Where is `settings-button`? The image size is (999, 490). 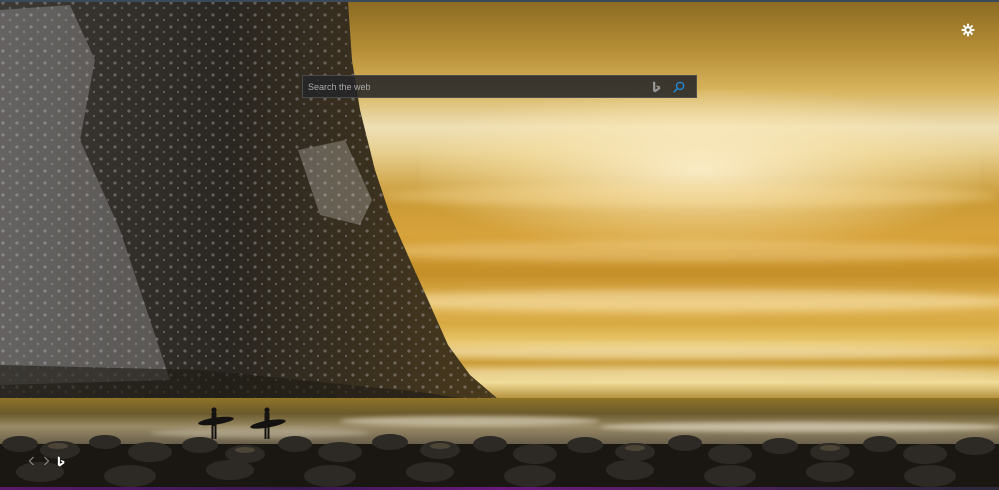
settings-button is located at coordinates (968, 30).